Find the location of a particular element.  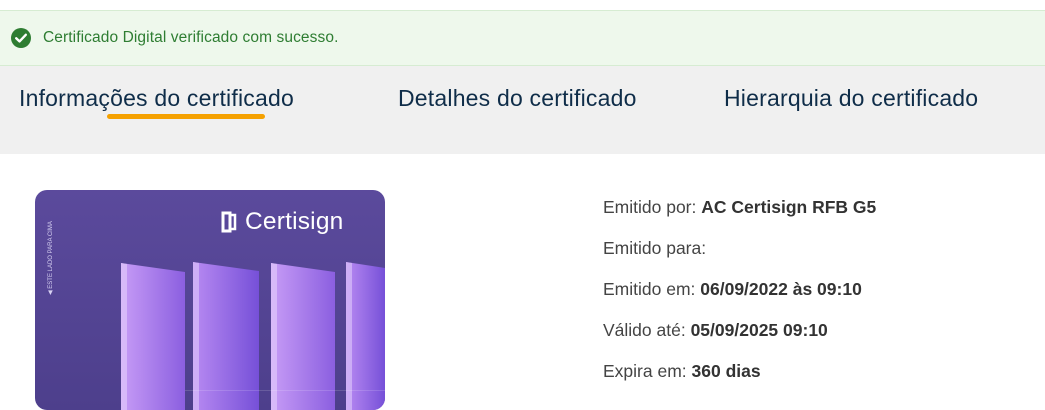

valid-until-label: Válido até: is located at coordinates (644, 330).